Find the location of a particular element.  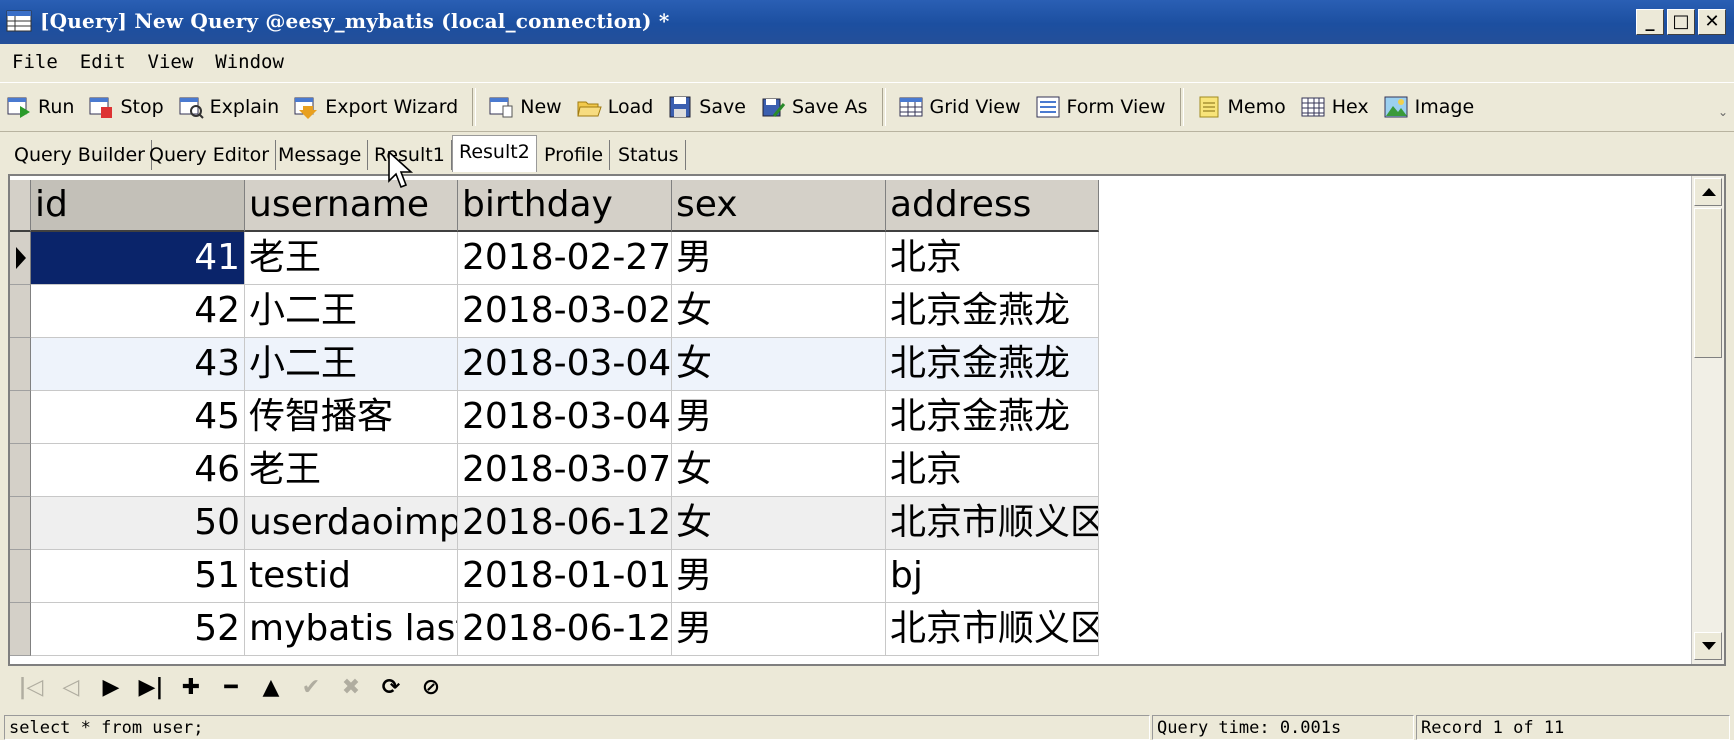

menu-window: Window is located at coordinates (249, 62).